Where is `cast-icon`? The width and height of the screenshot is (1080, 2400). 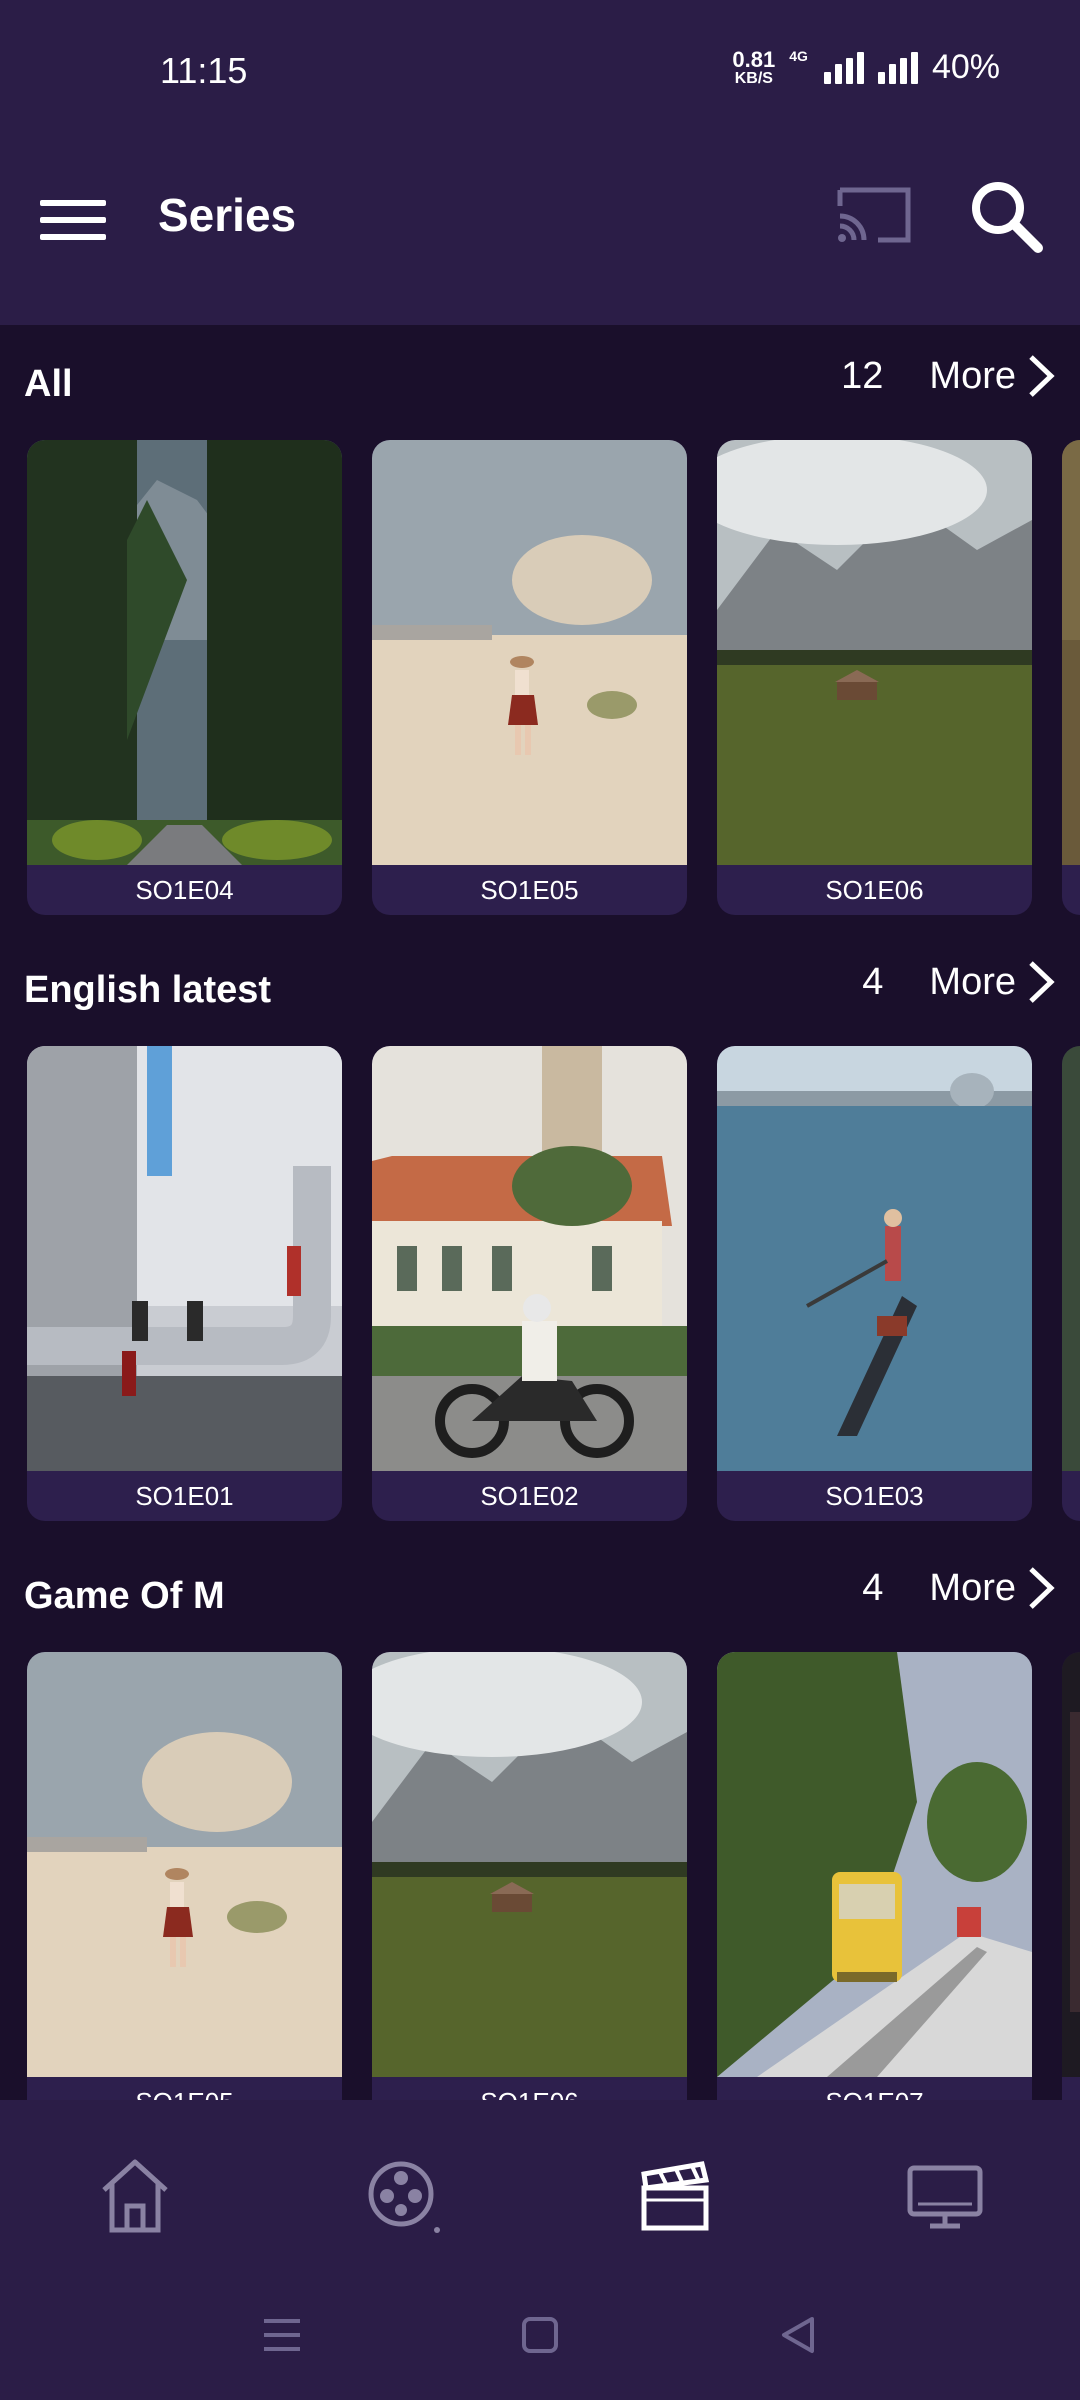 cast-icon is located at coordinates (874, 215).